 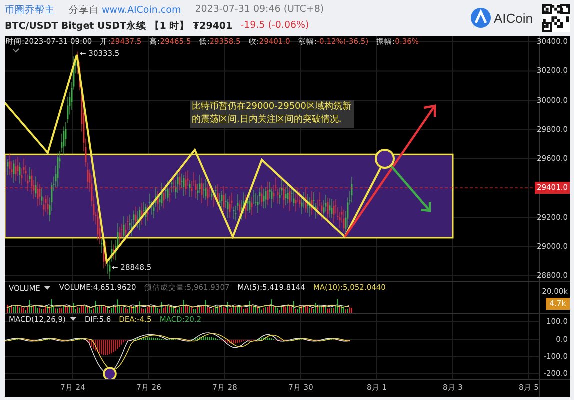 What do you see at coordinates (272, 114) in the screenshot?
I see `annotation-note: 比特币暂仍在29000-29500区域构筑新的震荡区间.日内关注区间的突破情况.` at bounding box center [272, 114].